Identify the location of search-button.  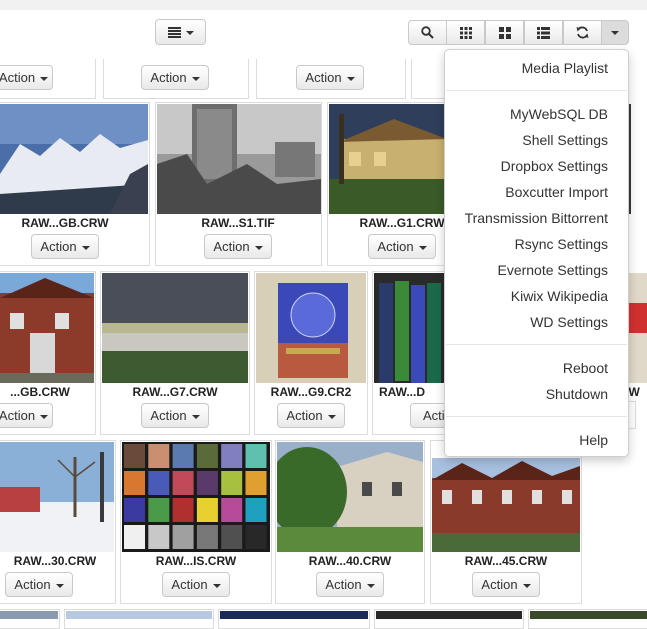
(427, 32).